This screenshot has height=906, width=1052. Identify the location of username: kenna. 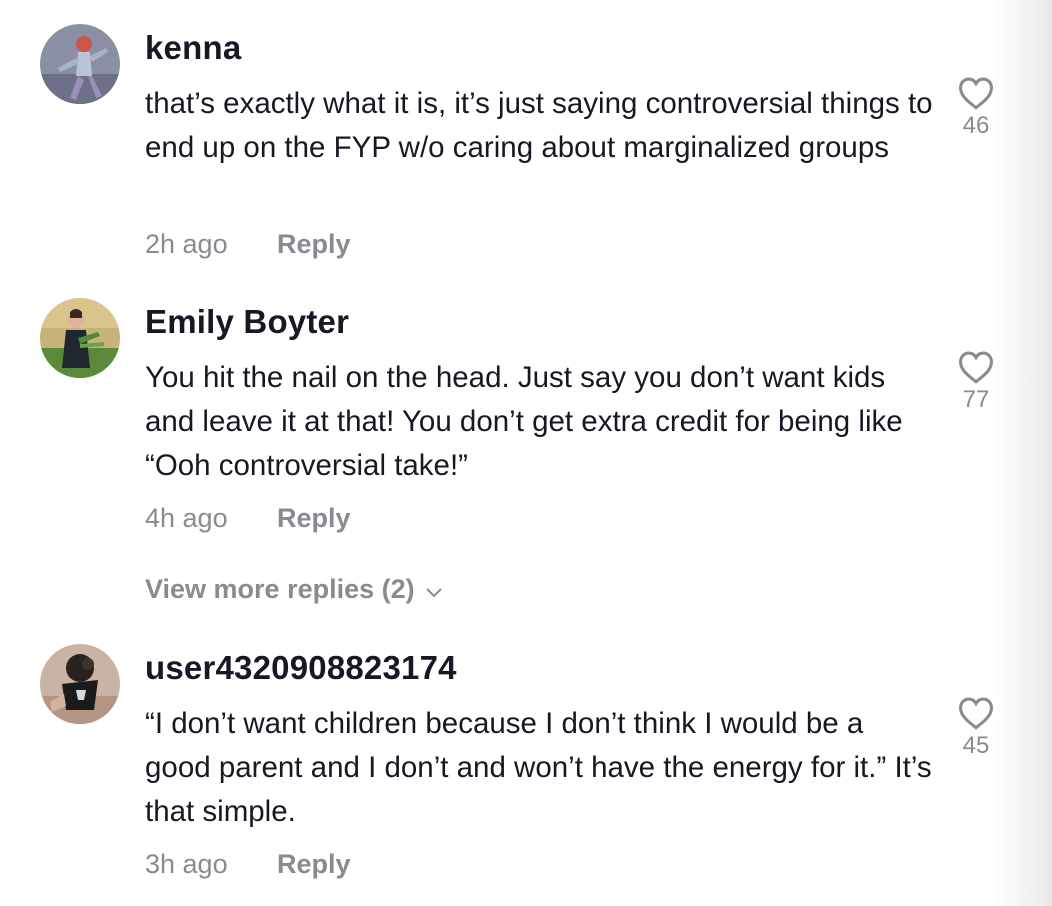
(193, 48).